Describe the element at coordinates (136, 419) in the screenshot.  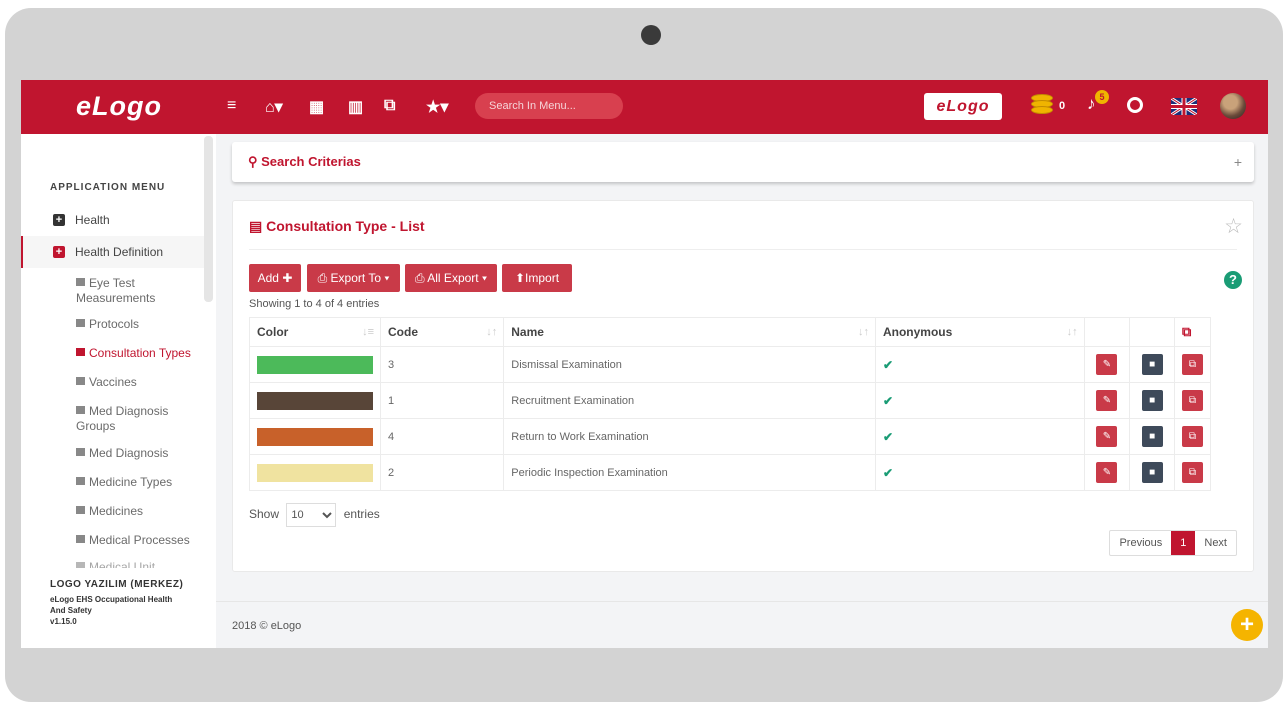
I see `sidebar-subitem-med-diagnosis-groups: Med Diagnosis Groups` at that location.